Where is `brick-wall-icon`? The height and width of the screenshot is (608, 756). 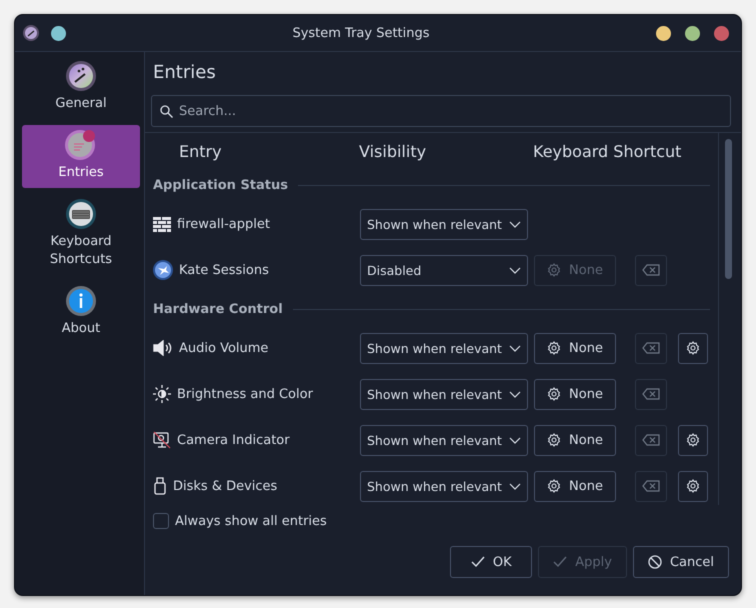
brick-wall-icon is located at coordinates (162, 224).